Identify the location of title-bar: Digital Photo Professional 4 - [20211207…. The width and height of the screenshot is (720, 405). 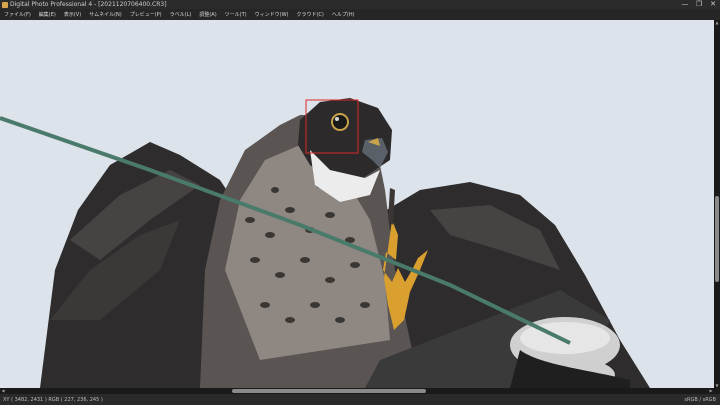
(360, 4).